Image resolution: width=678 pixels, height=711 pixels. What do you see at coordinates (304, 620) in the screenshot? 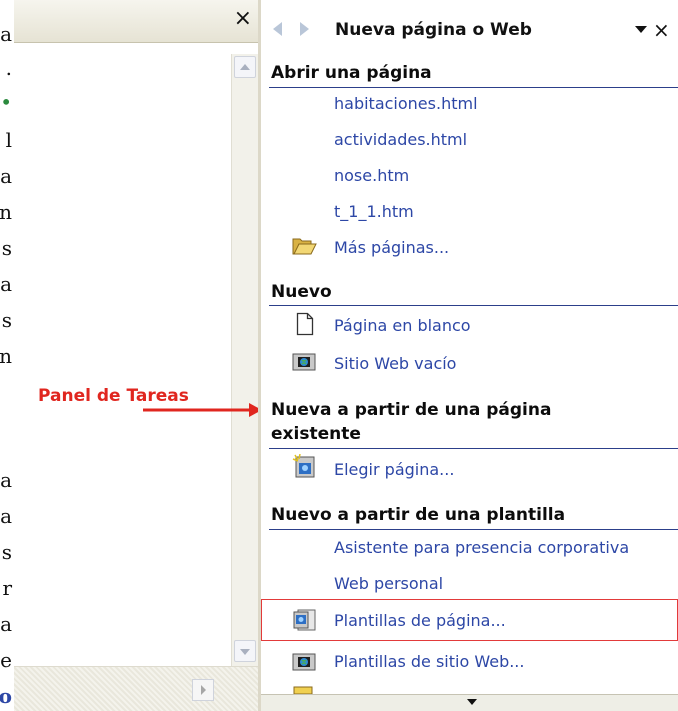
I see `page-template-icon` at bounding box center [304, 620].